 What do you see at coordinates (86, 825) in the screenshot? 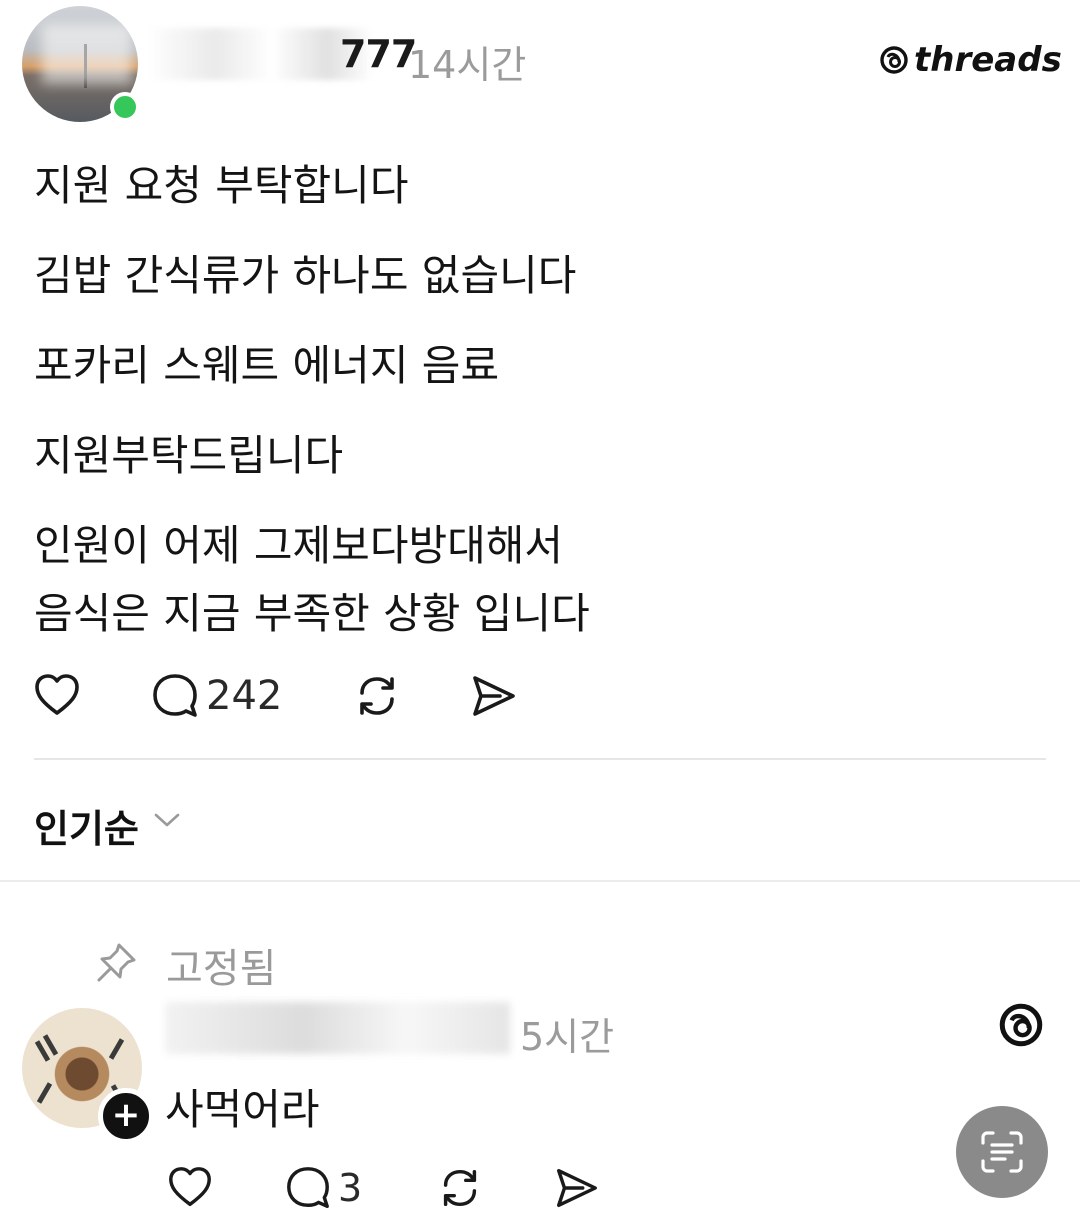
I see `sort-dropdown: 인기순` at bounding box center [86, 825].